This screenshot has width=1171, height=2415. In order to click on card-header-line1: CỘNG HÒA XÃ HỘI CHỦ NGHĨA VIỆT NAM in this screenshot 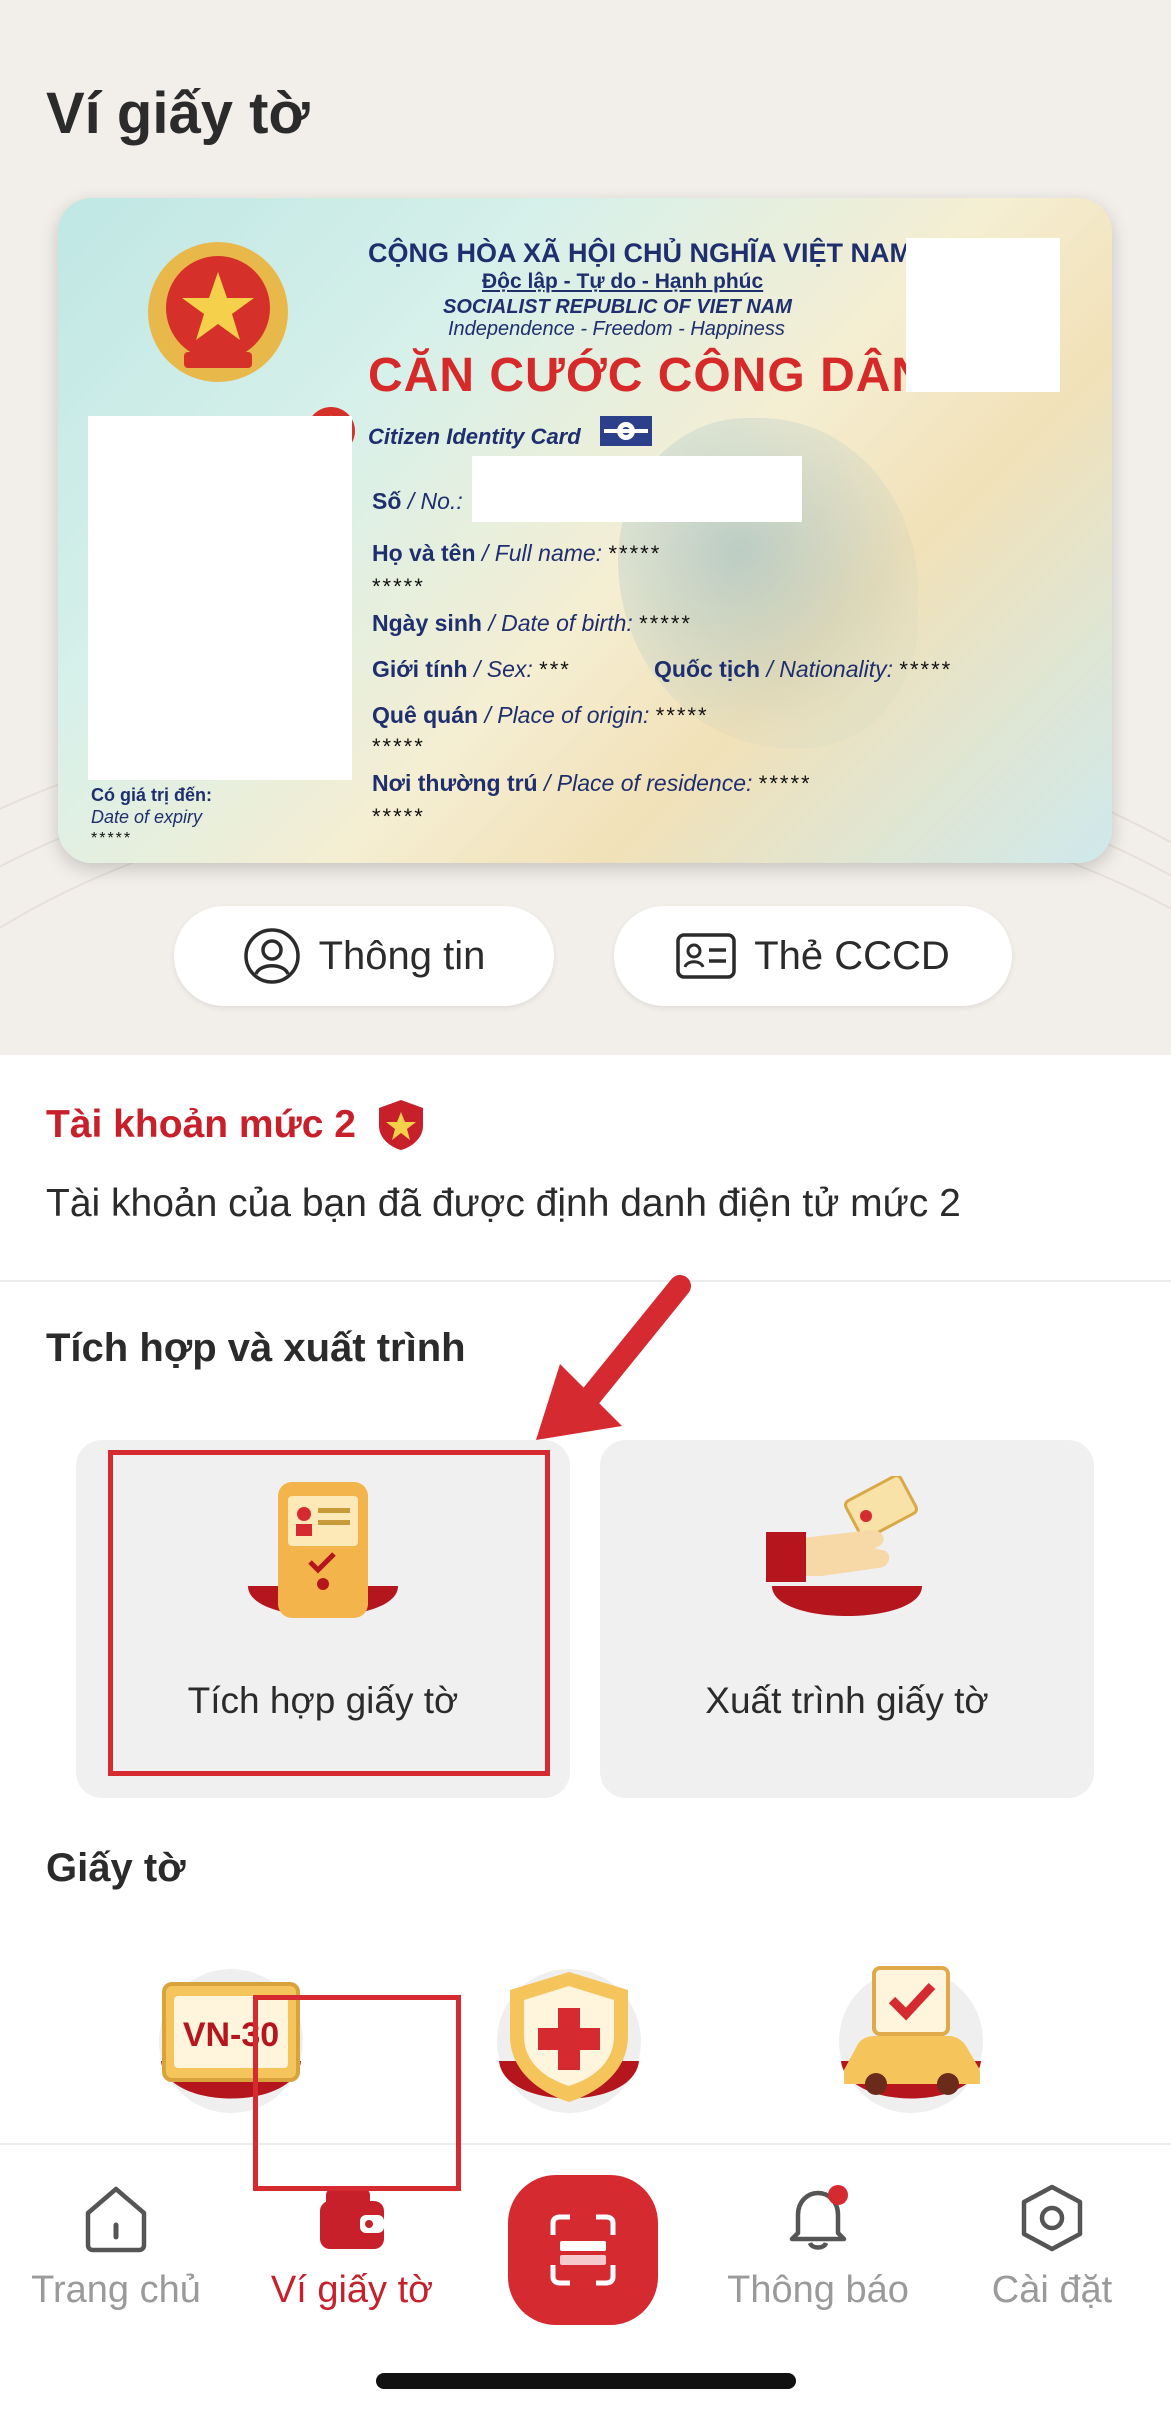, I will do `click(640, 253)`.